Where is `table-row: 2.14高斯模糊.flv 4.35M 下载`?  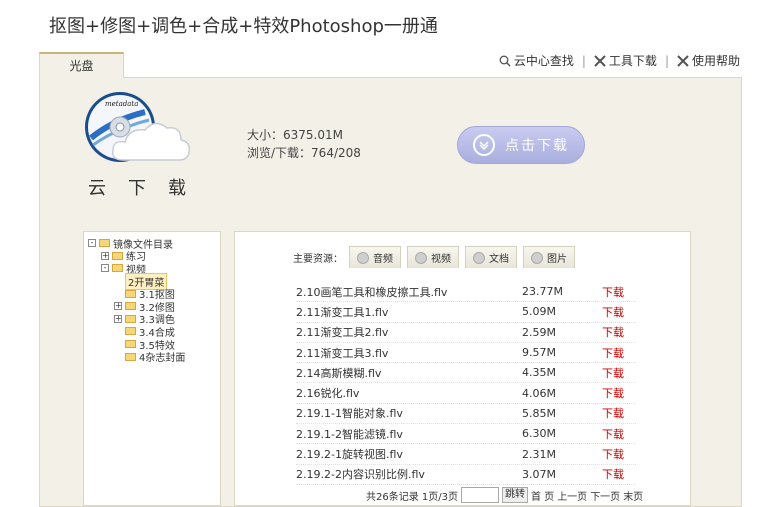
table-row: 2.14高斯模糊.flv 4.35M 下载 is located at coordinates (466, 373).